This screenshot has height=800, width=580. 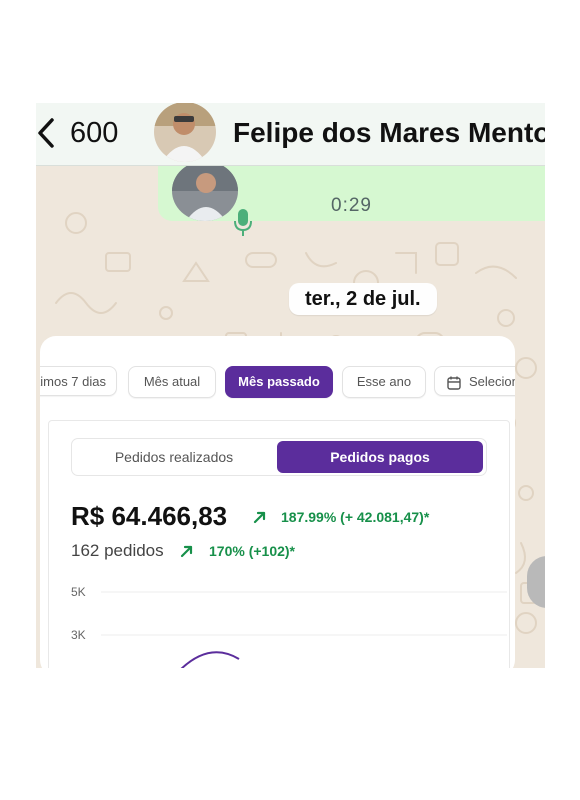 I want to click on orders-toggle: Pedidos realizados Pedidos pagos, so click(x=279, y=457).